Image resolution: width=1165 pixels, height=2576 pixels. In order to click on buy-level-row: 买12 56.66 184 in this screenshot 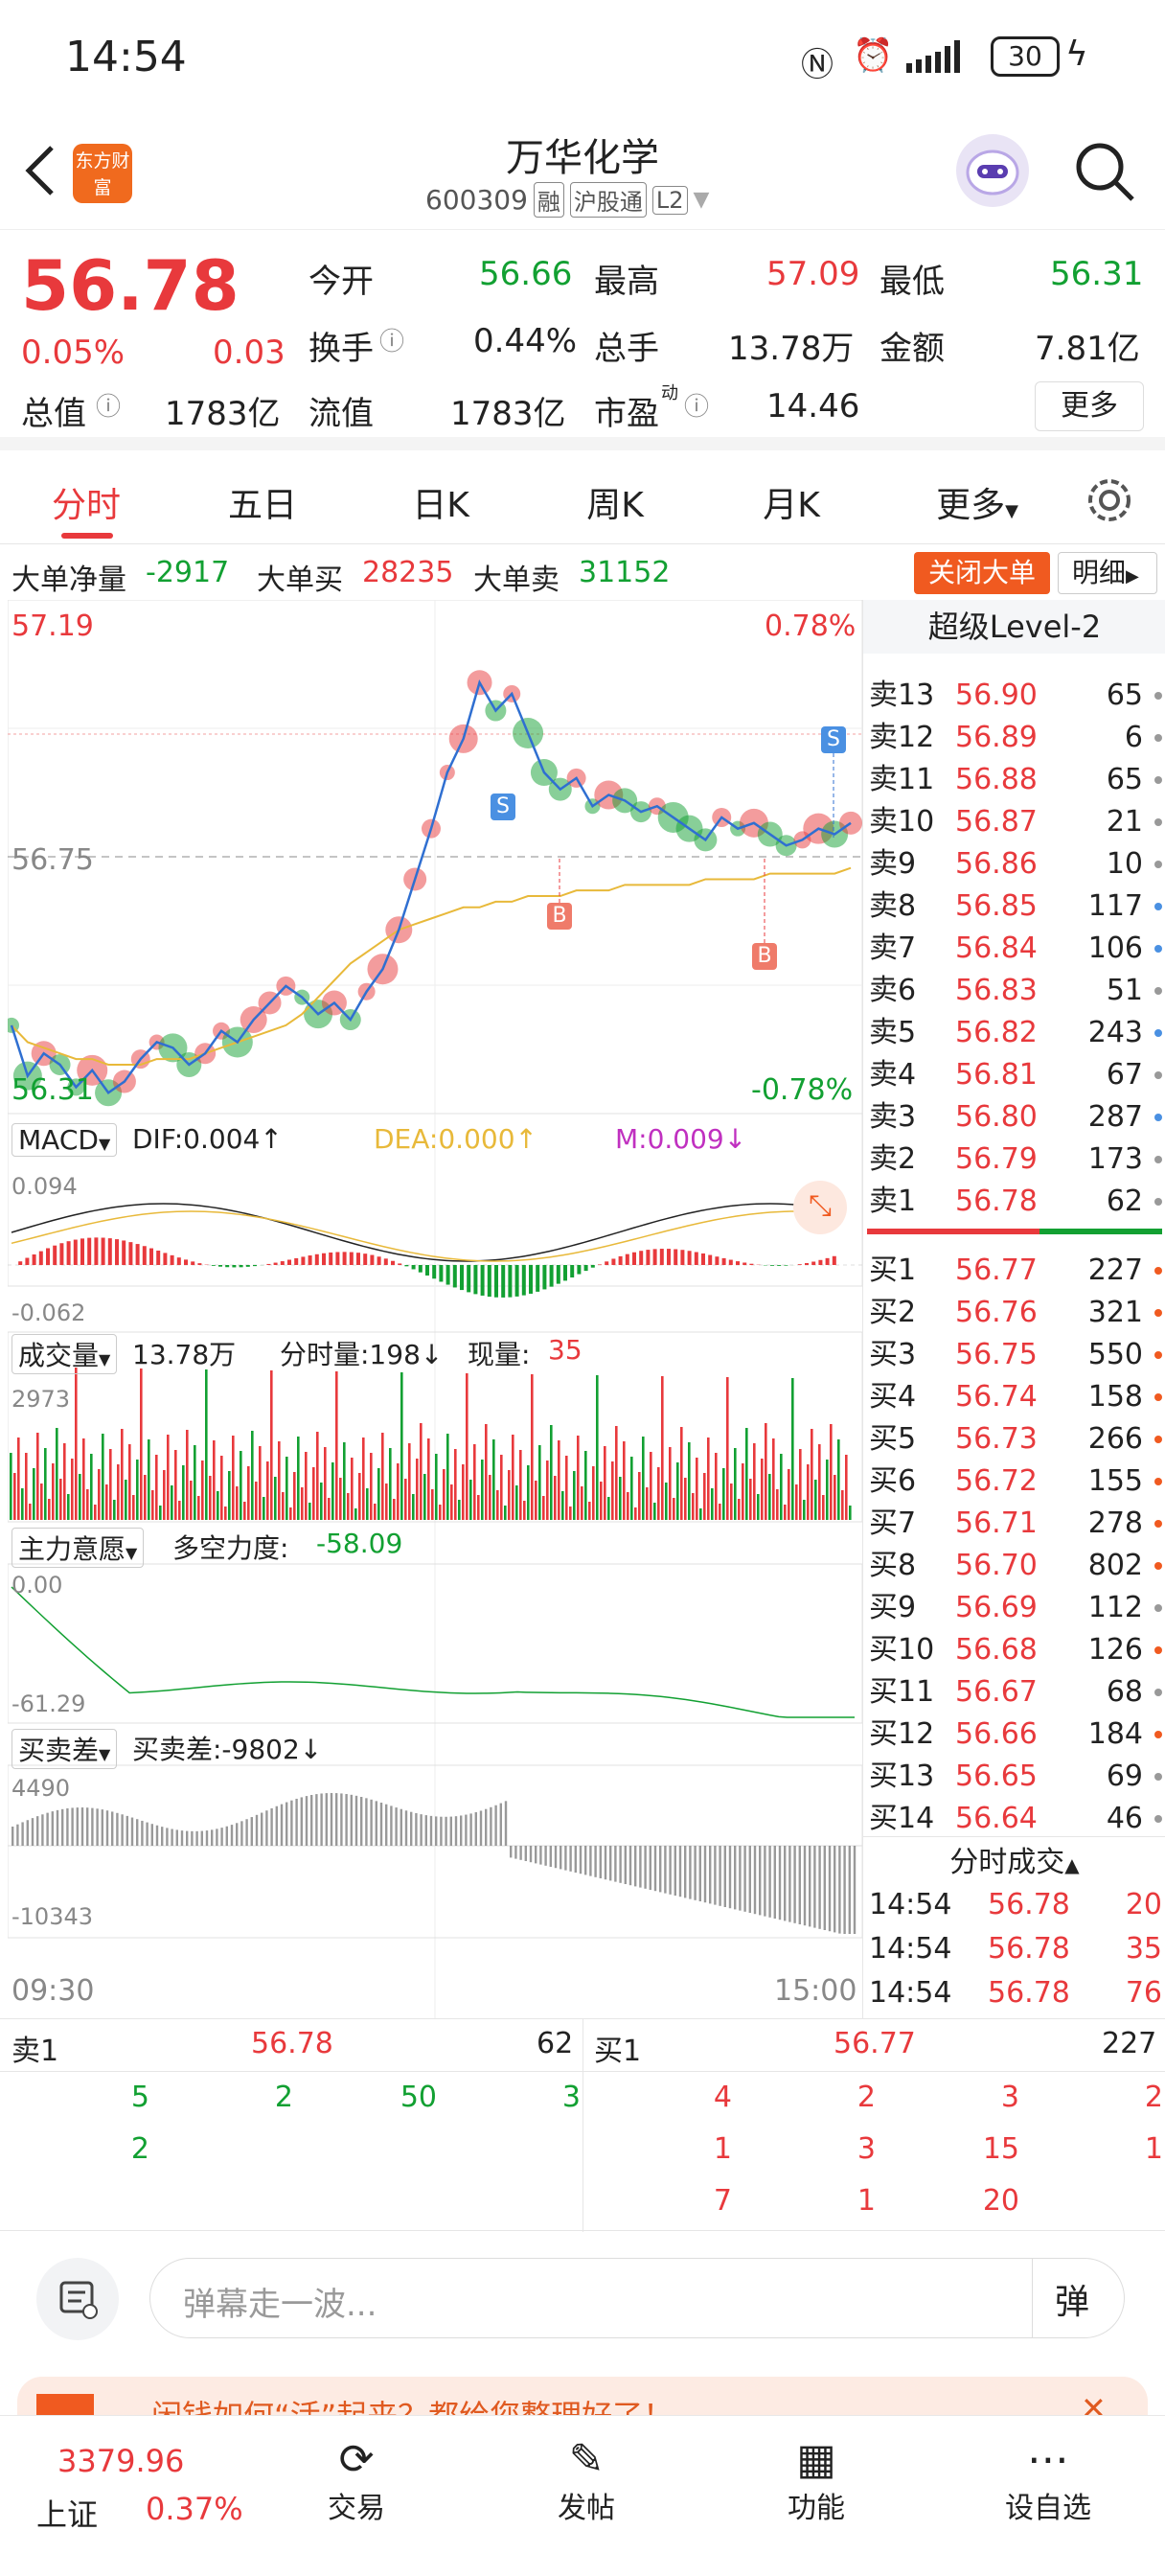, I will do `click(1016, 1735)`.